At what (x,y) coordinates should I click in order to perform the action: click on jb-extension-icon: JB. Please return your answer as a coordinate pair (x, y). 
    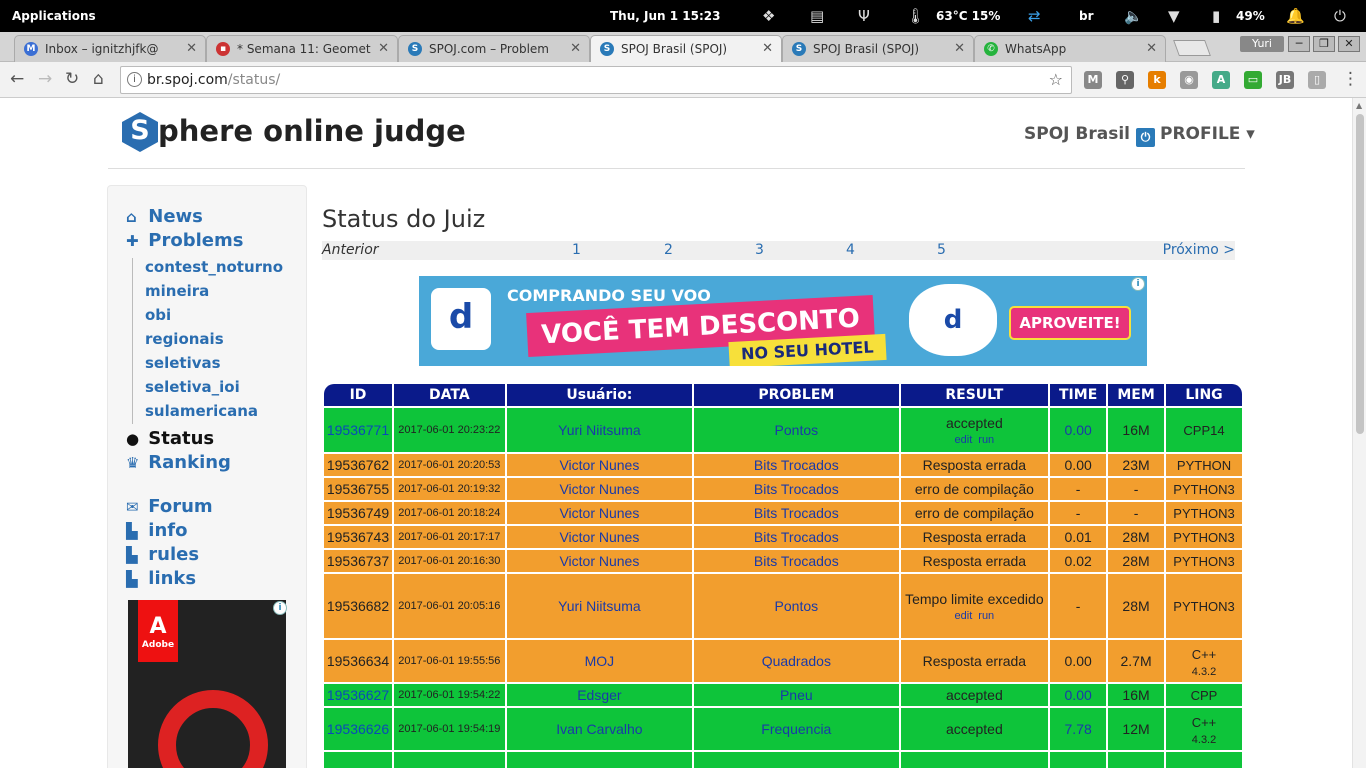
    Looking at the image, I should click on (1285, 80).